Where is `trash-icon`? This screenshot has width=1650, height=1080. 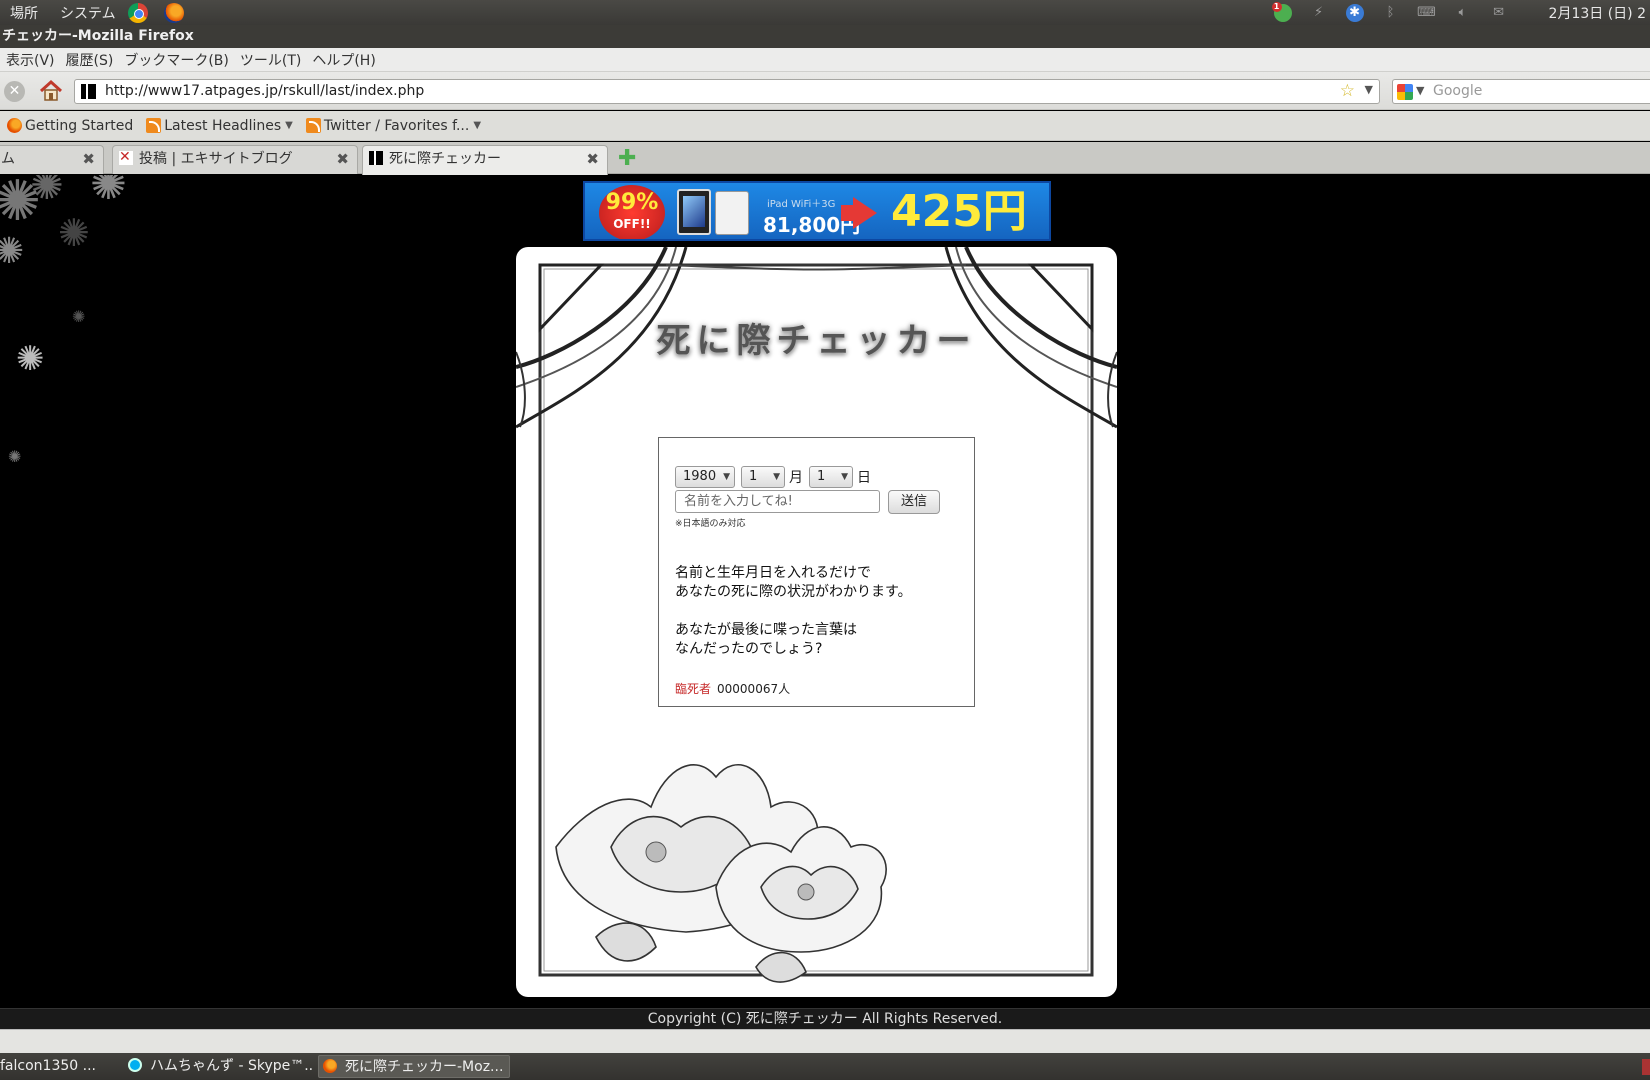
trash-icon is located at coordinates (1646, 1067).